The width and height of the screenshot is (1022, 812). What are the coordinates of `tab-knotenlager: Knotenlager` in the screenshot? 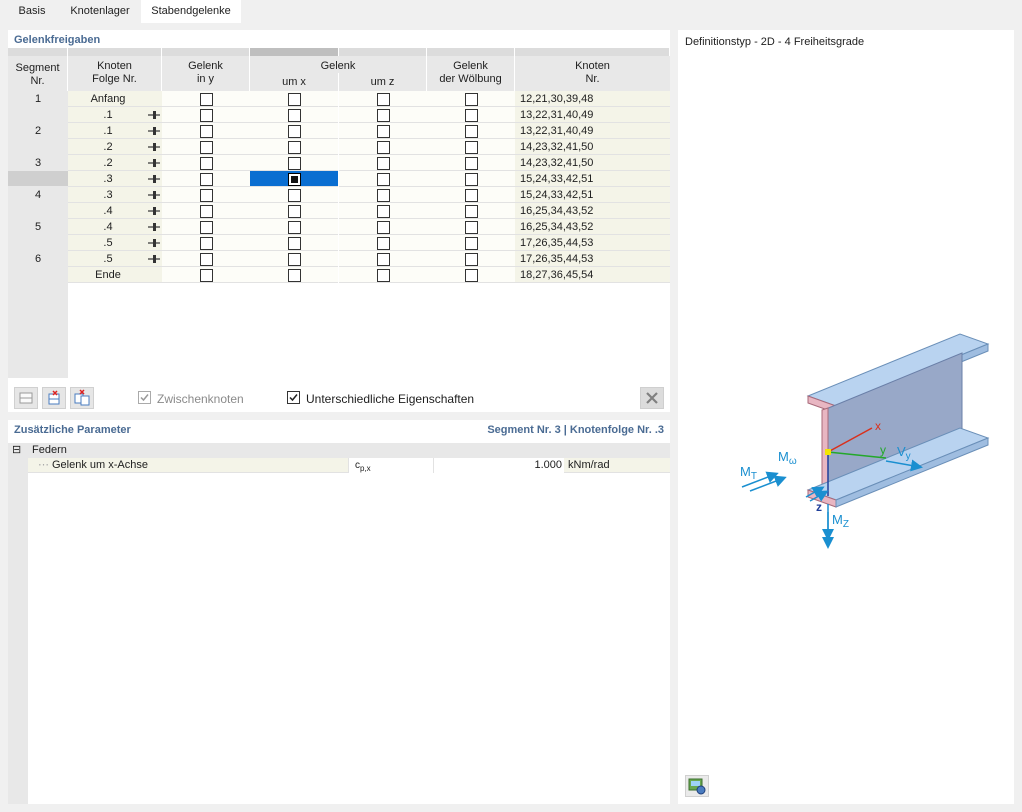 It's located at (100, 11).